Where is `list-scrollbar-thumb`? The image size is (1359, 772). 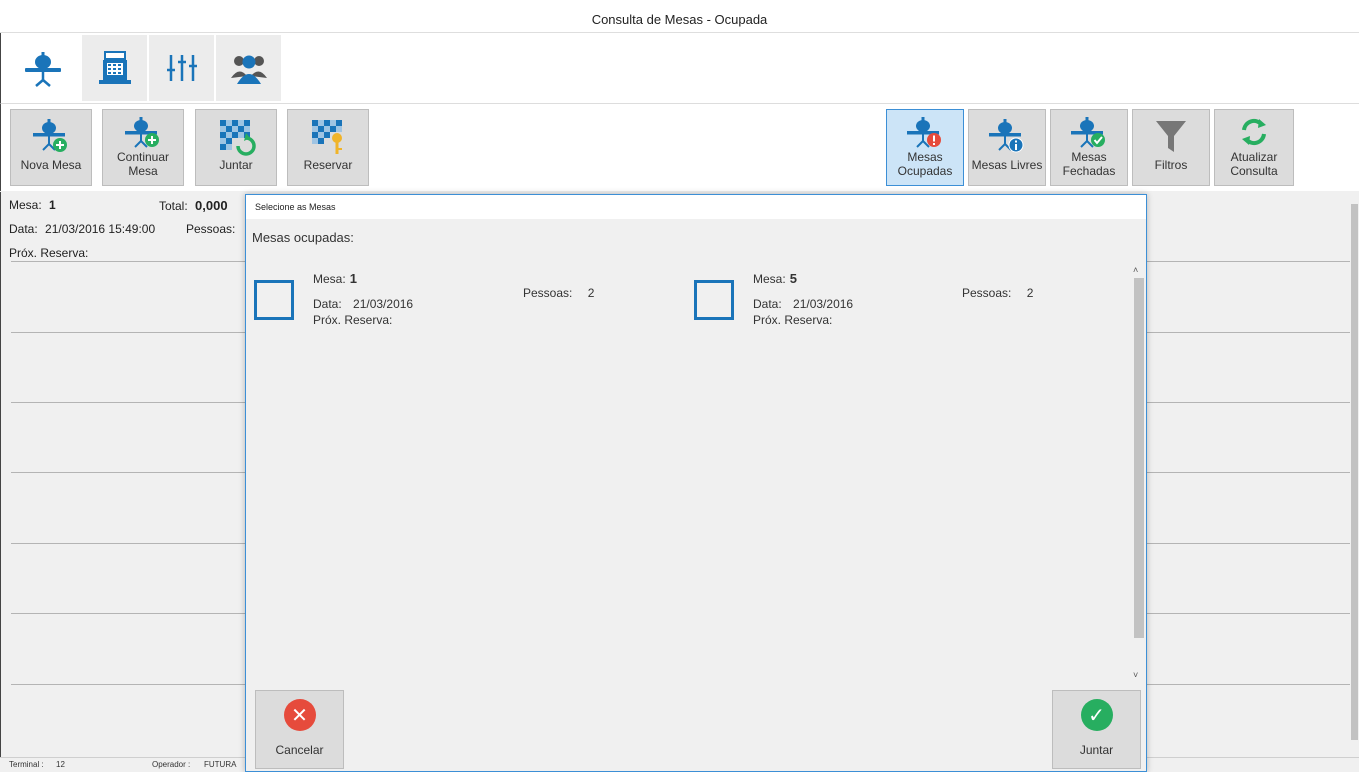
list-scrollbar-thumb is located at coordinates (1354, 472).